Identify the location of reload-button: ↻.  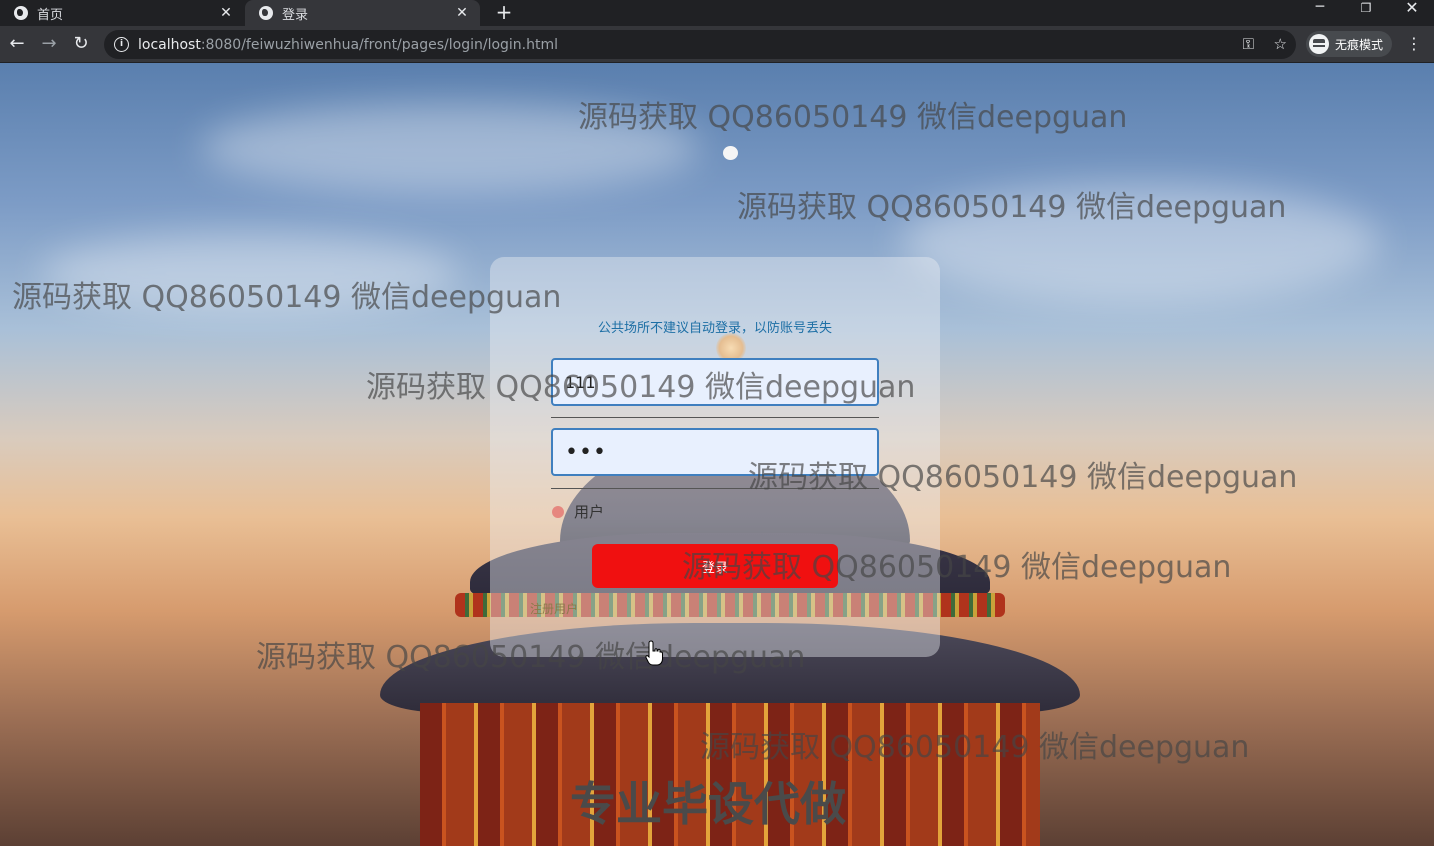
(81, 44).